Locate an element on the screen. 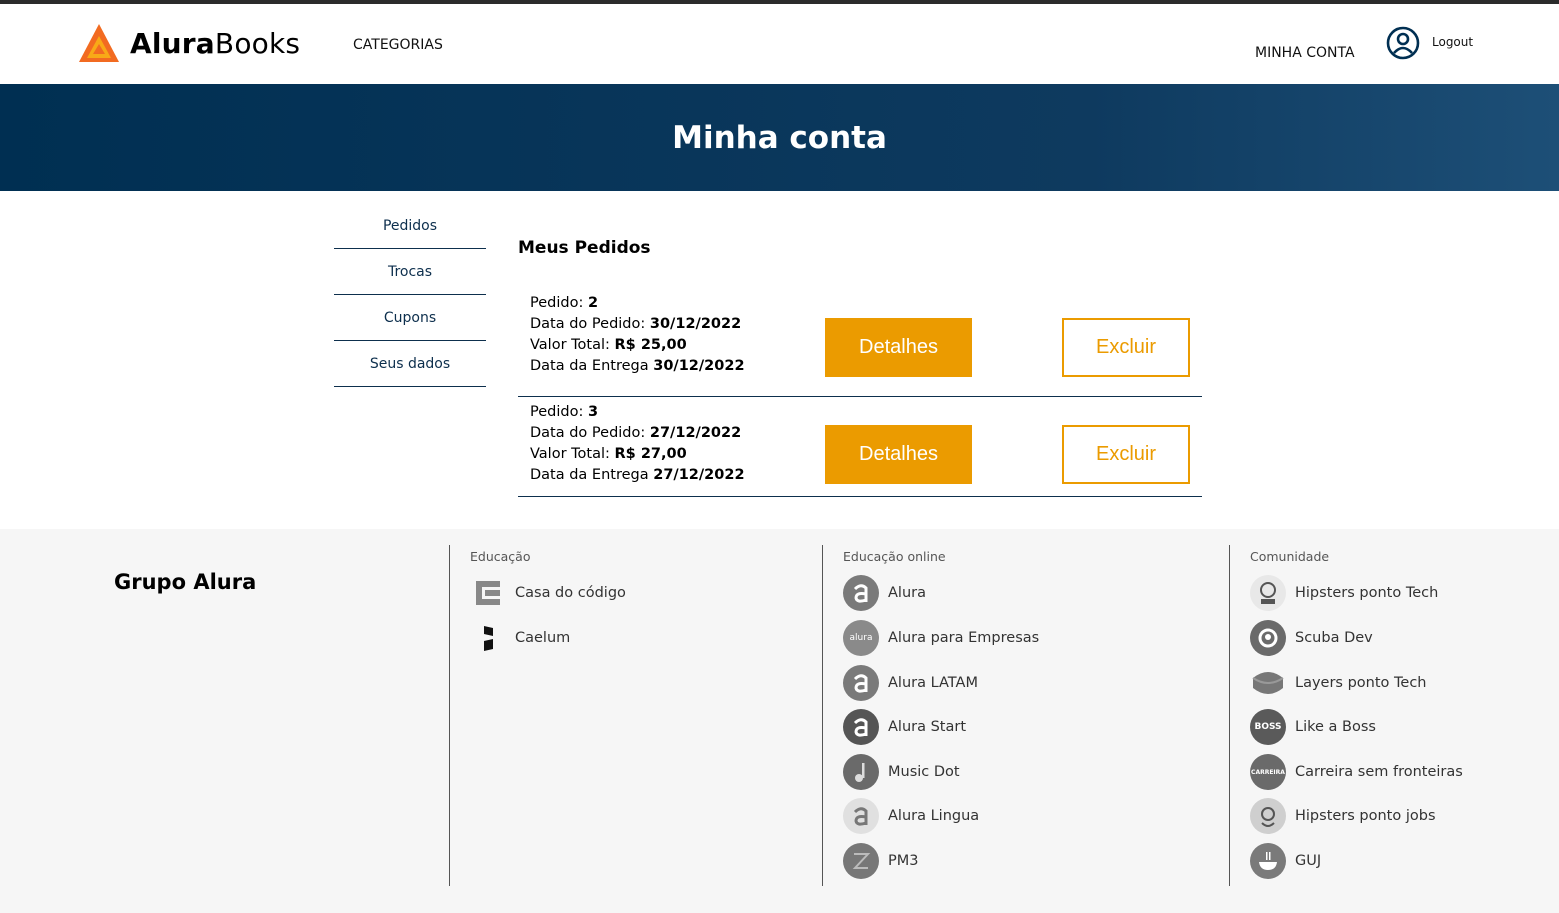 This screenshot has width=1559, height=913. footer-link-alura-empresas: alura Alura para Empresas is located at coordinates (941, 638).